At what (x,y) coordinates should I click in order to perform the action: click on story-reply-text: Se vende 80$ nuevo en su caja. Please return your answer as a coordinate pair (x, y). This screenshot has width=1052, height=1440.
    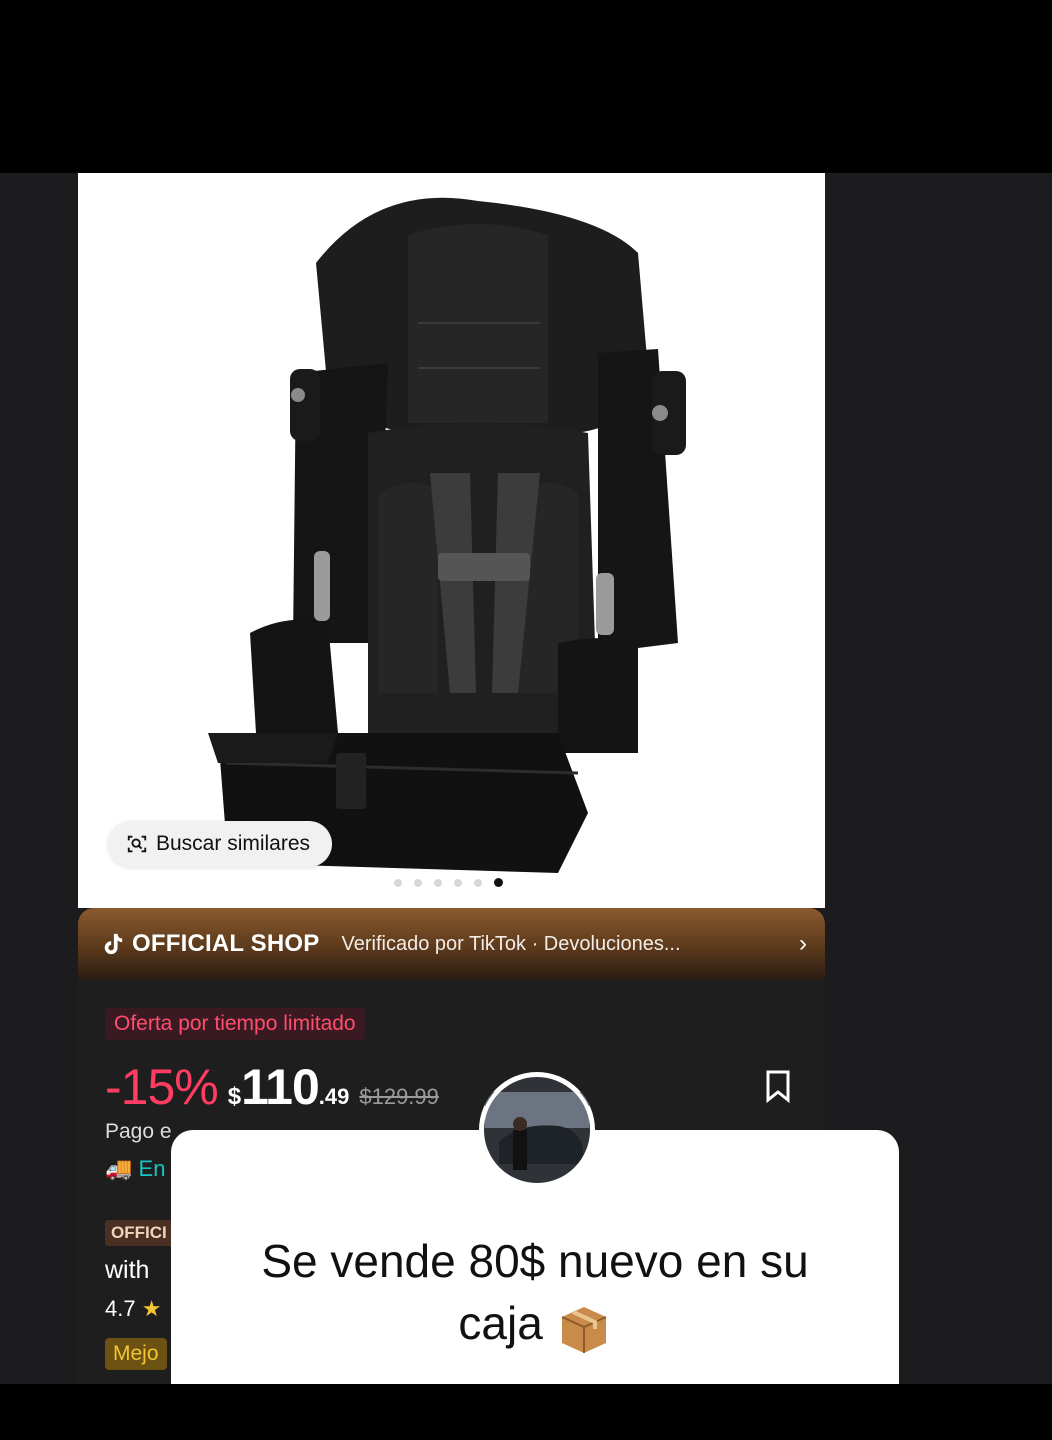
    Looking at the image, I should click on (535, 1292).